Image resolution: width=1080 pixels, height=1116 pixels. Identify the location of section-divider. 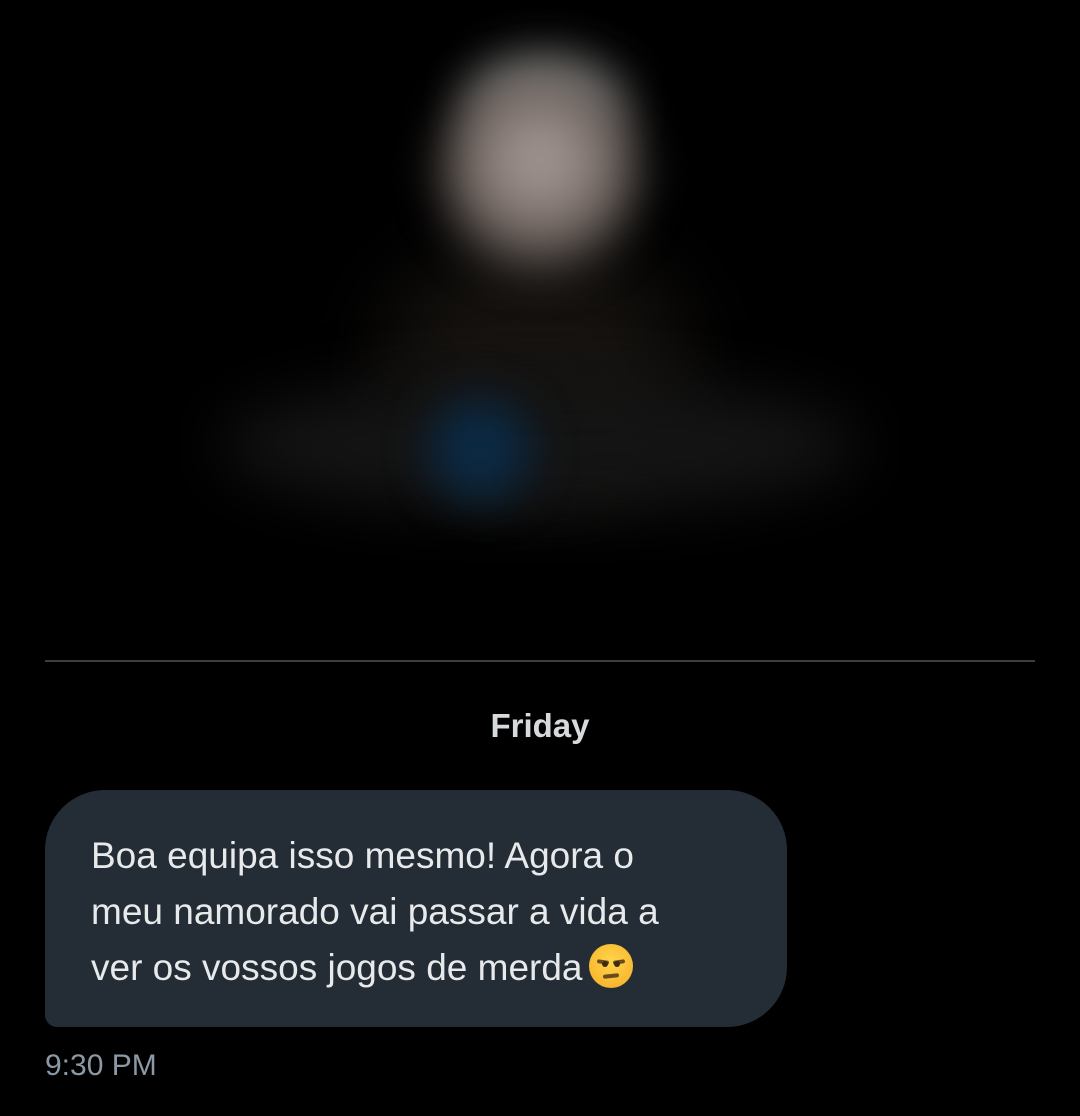
(540, 661).